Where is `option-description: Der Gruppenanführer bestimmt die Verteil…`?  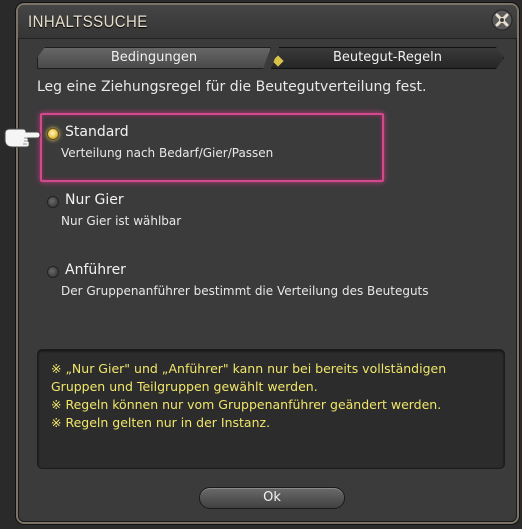 option-description: Der Gruppenanführer bestimmt die Verteil… is located at coordinates (245, 291).